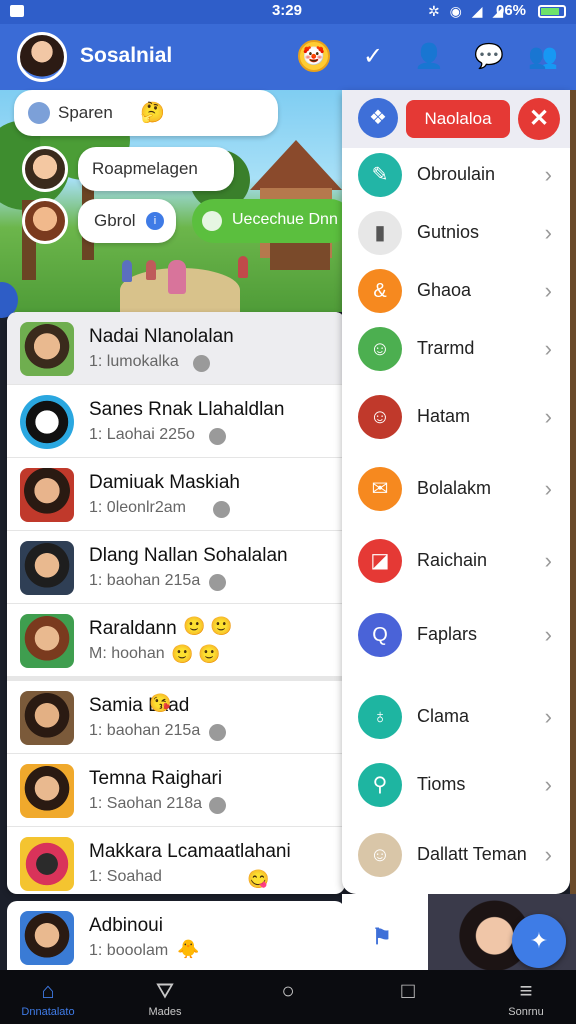 The height and width of the screenshot is (1024, 576). Describe the element at coordinates (272, 221) in the screenshot. I see `green-chip: Uecechue Dnn` at that location.